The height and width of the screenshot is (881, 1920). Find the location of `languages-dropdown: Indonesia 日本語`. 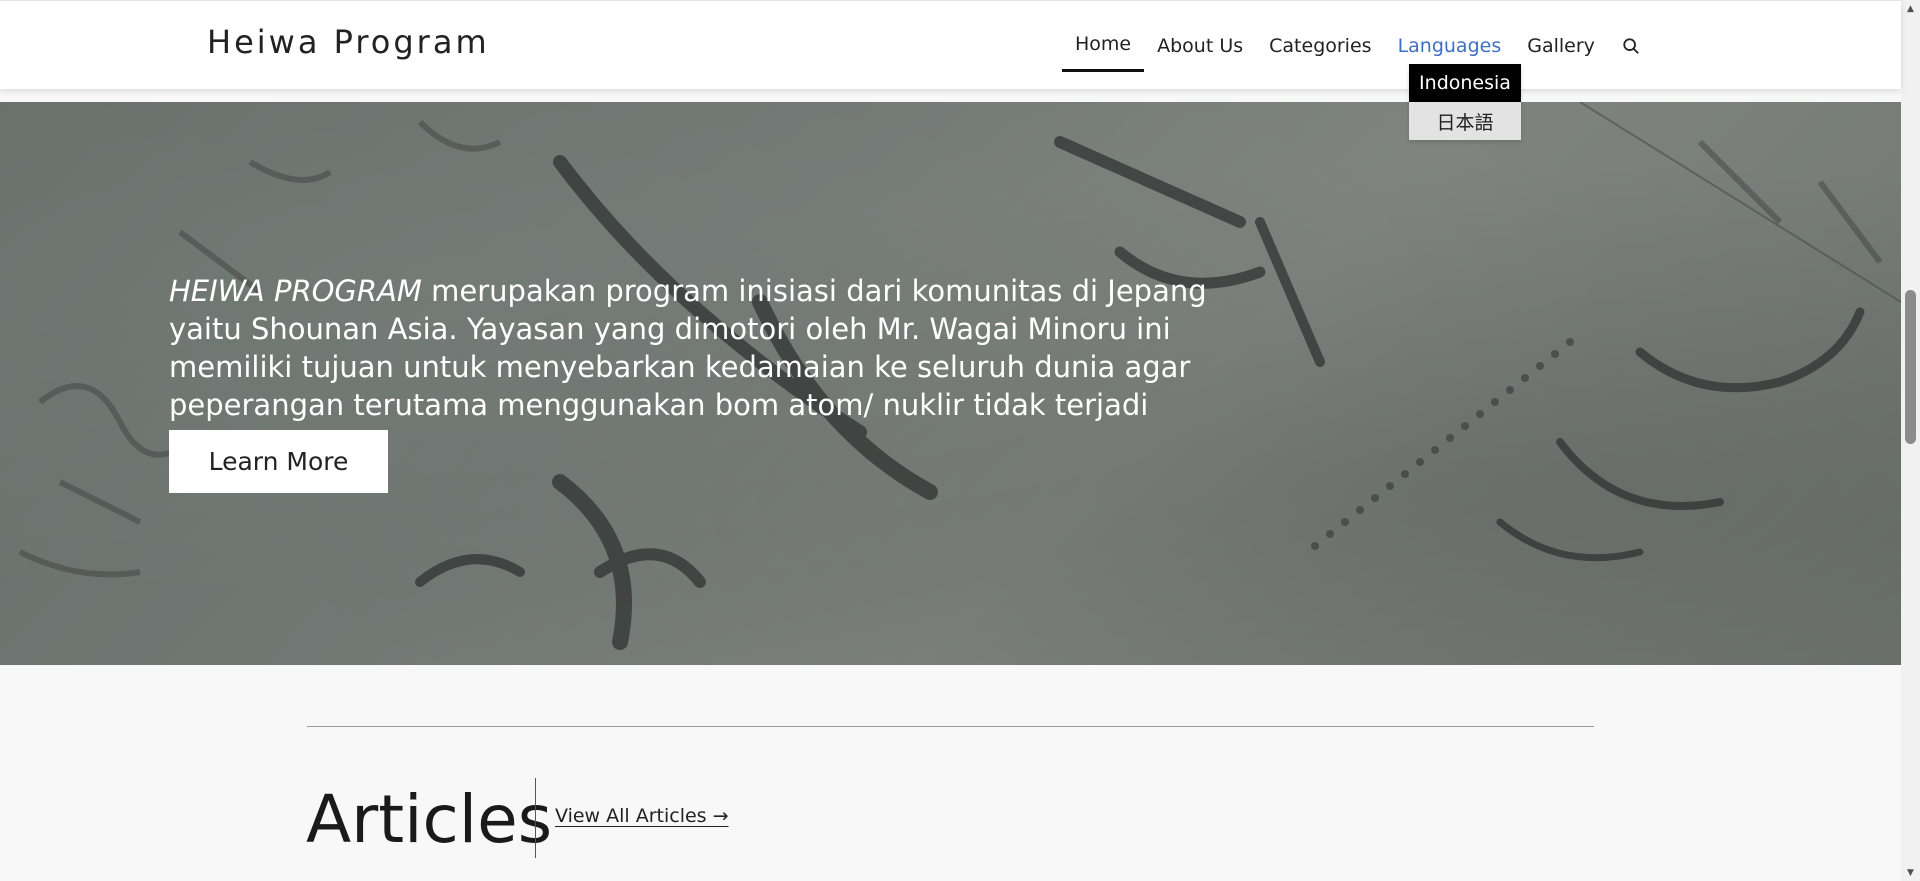

languages-dropdown: Indonesia 日本語 is located at coordinates (1465, 102).